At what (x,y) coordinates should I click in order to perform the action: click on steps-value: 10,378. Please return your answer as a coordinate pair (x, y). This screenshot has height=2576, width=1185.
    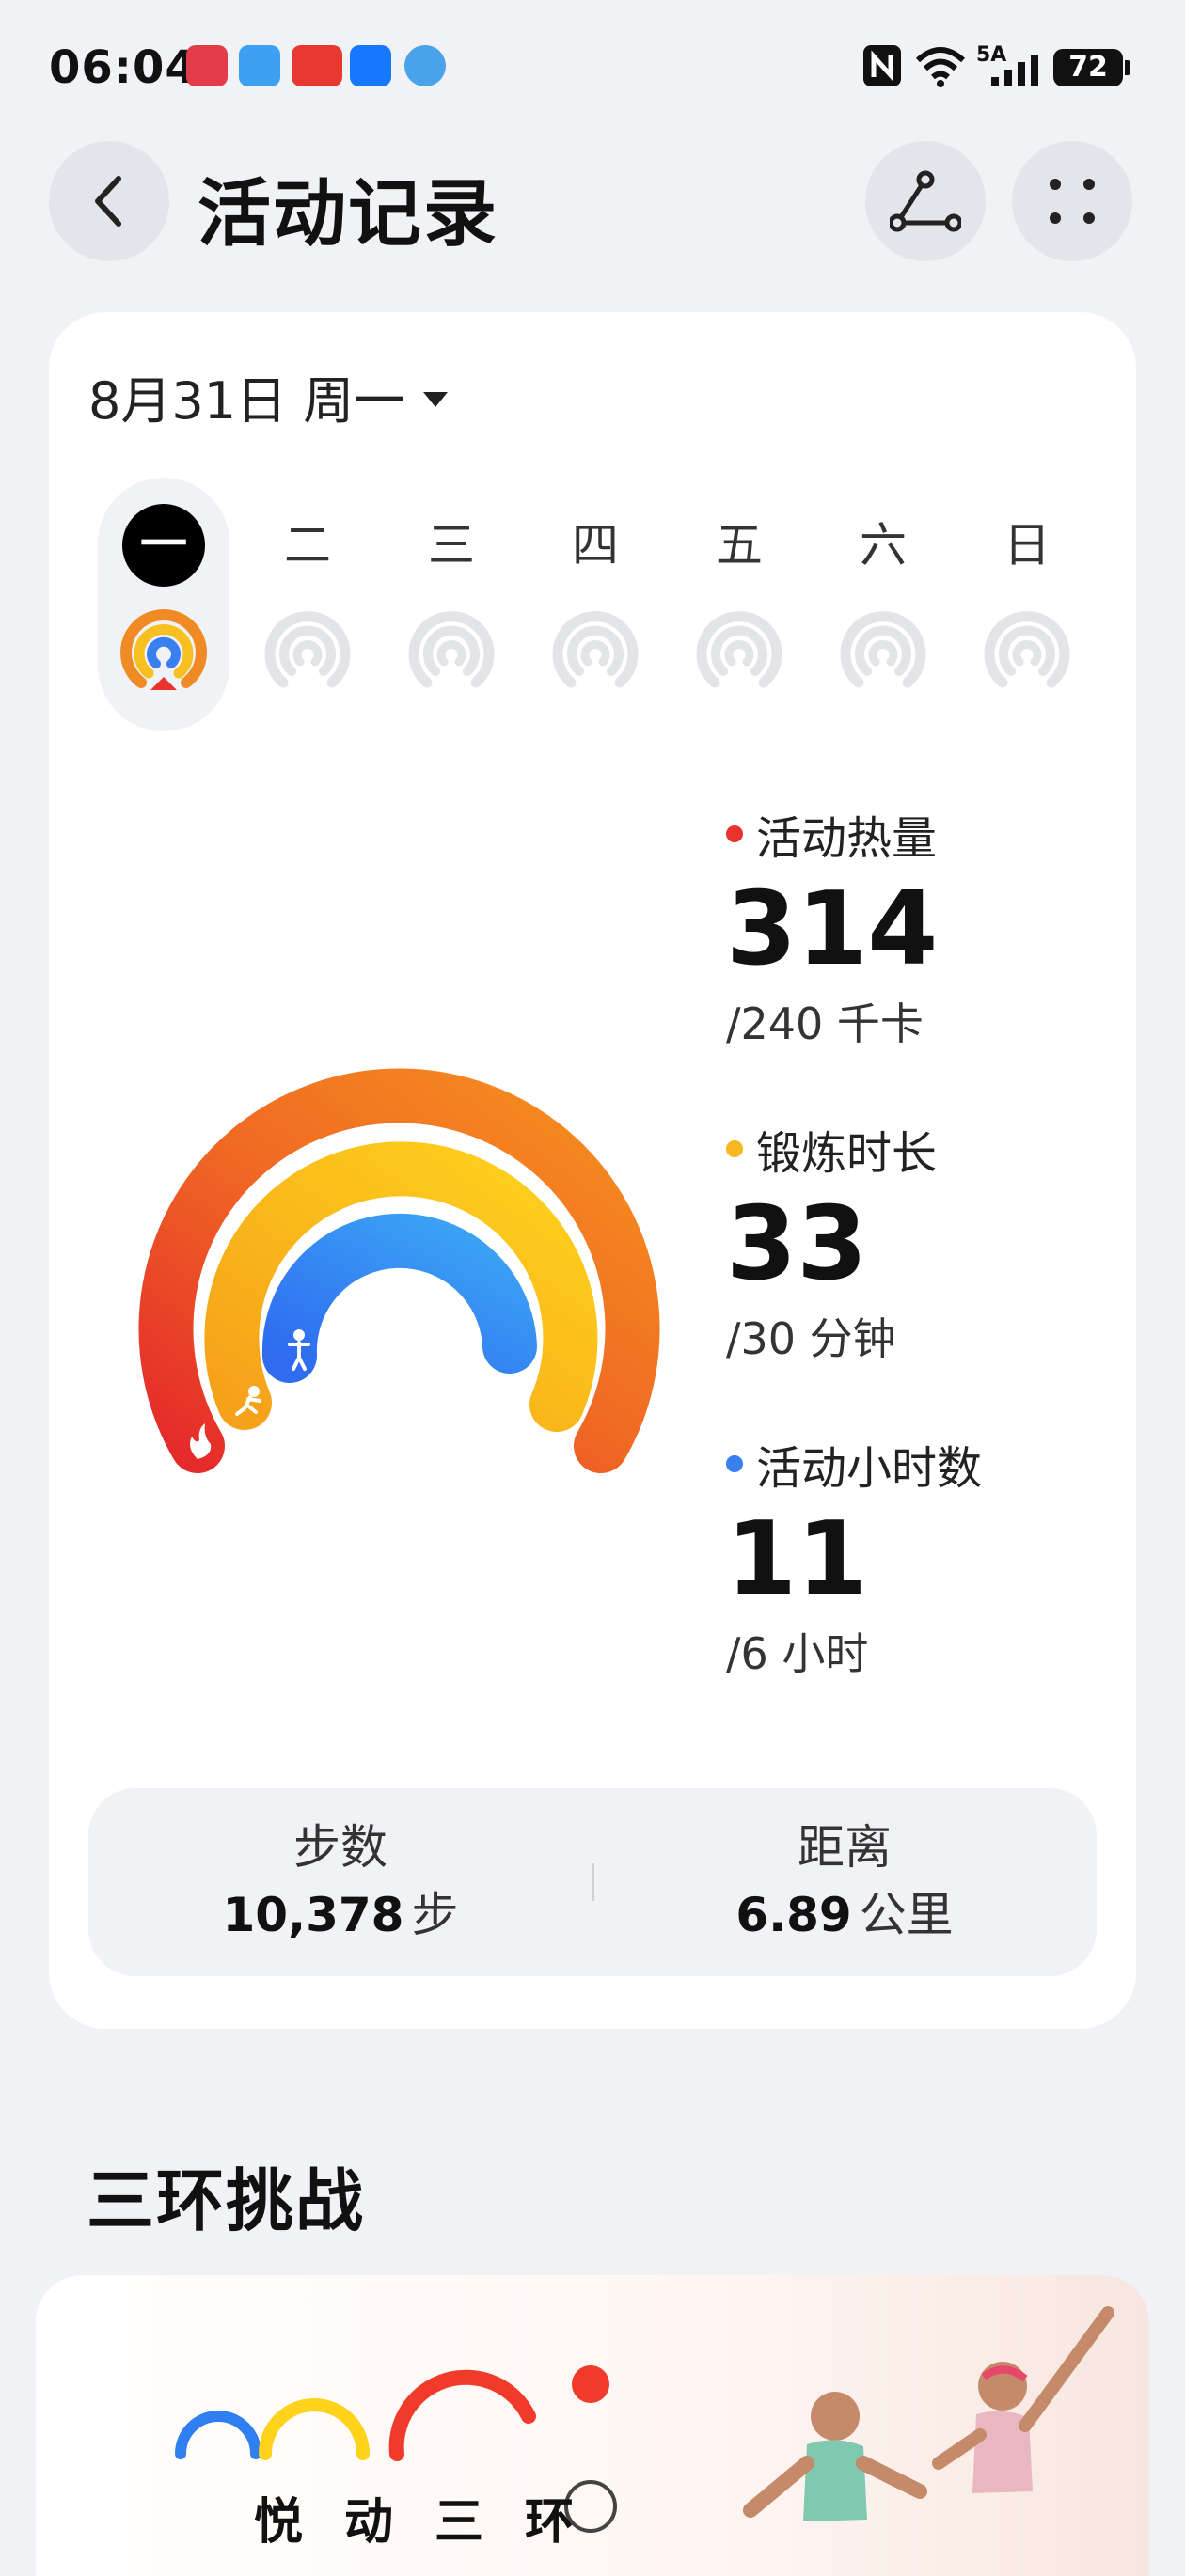
    Looking at the image, I should click on (313, 1915).